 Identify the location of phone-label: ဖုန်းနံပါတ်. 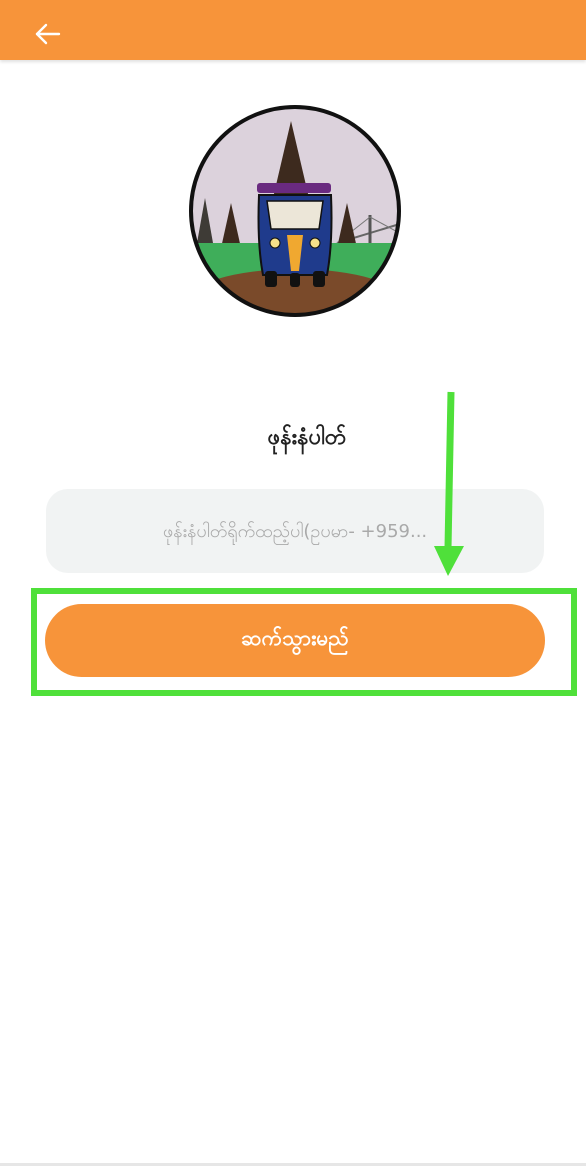
(307, 437).